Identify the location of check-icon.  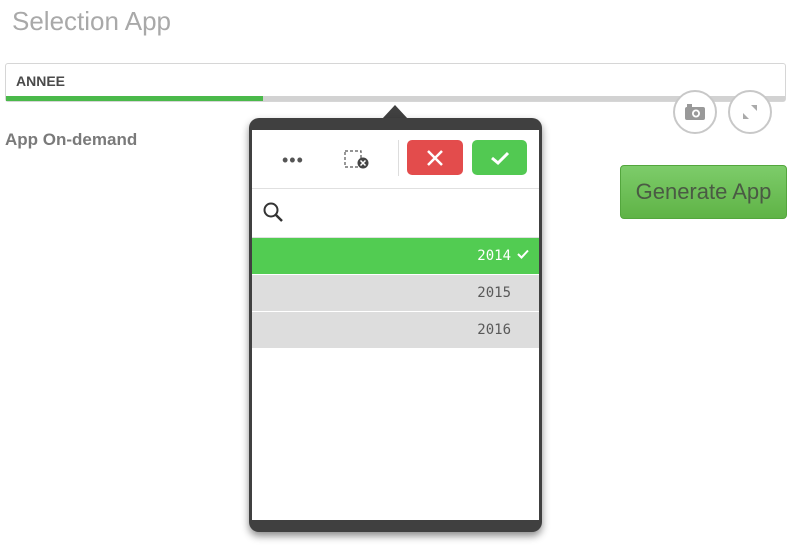
(499, 158).